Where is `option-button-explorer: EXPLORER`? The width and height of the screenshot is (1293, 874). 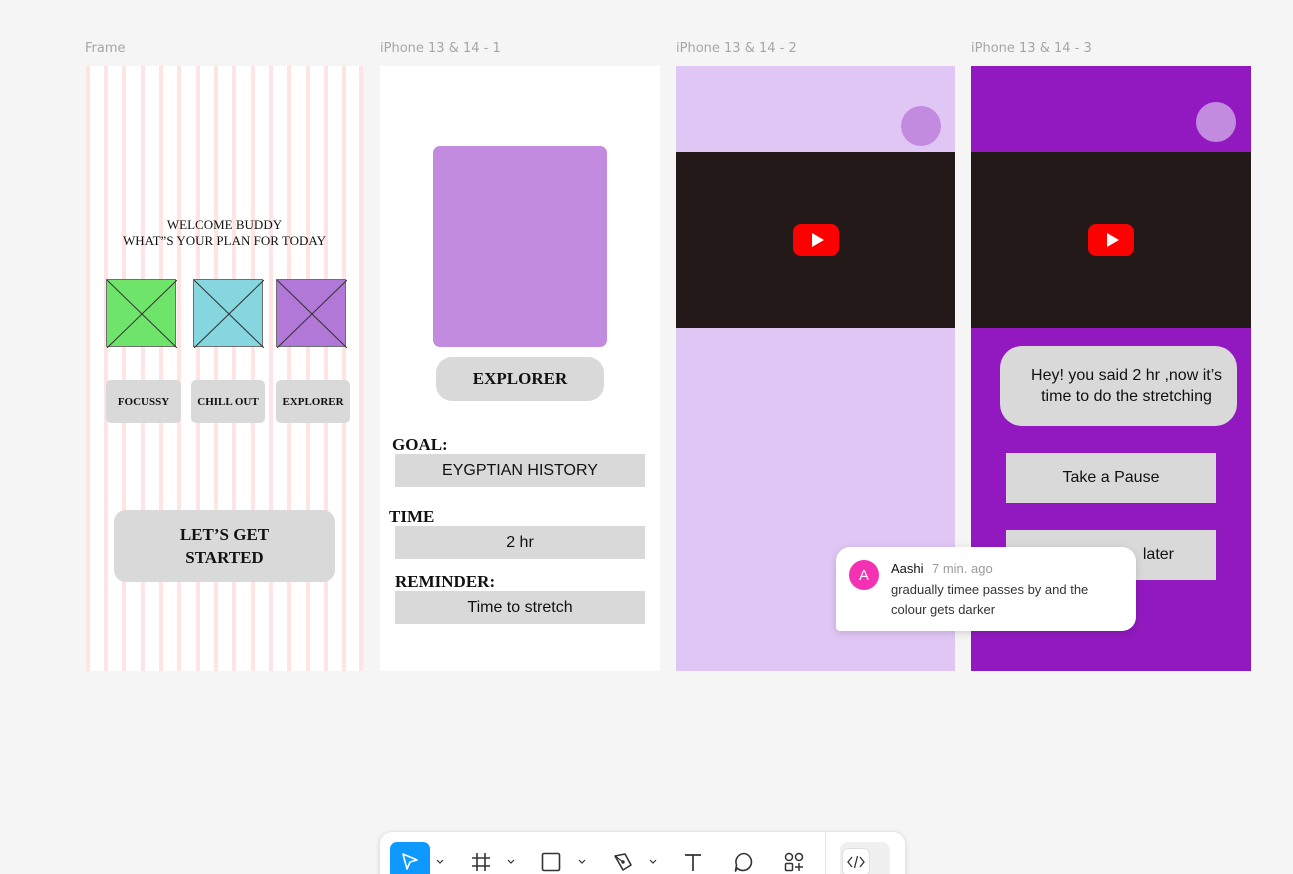
option-button-explorer: EXPLORER is located at coordinates (313, 401).